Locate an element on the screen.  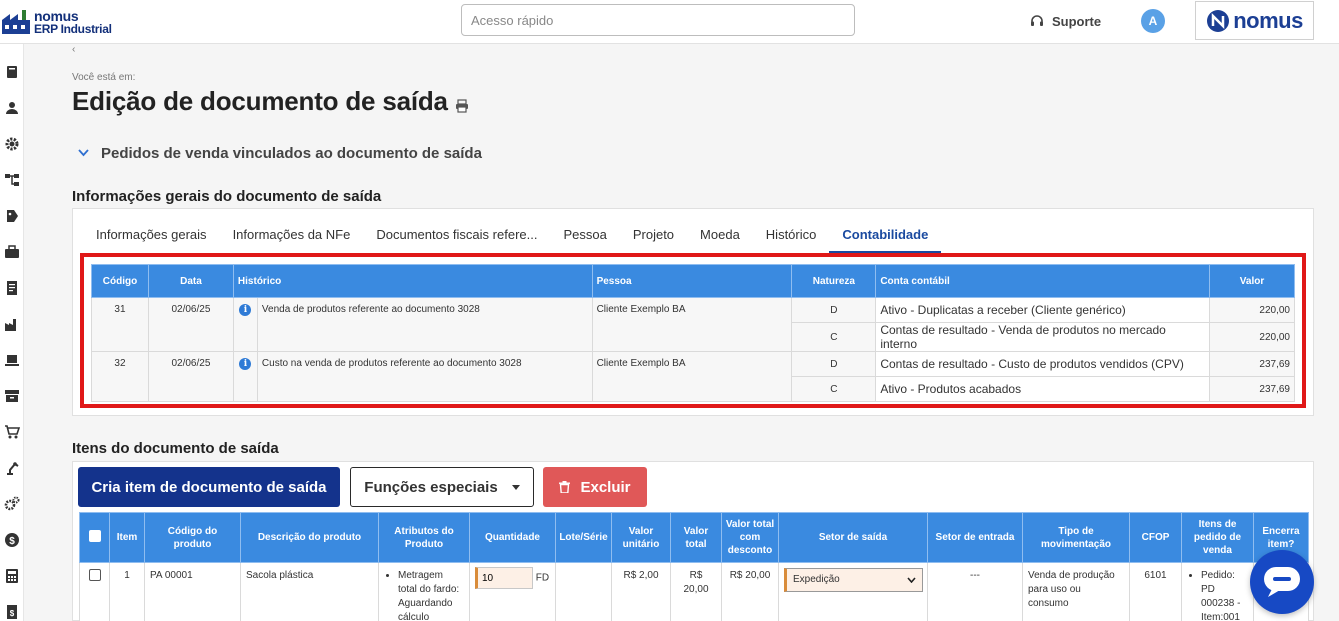
factory-icon is located at coordinates (12, 324).